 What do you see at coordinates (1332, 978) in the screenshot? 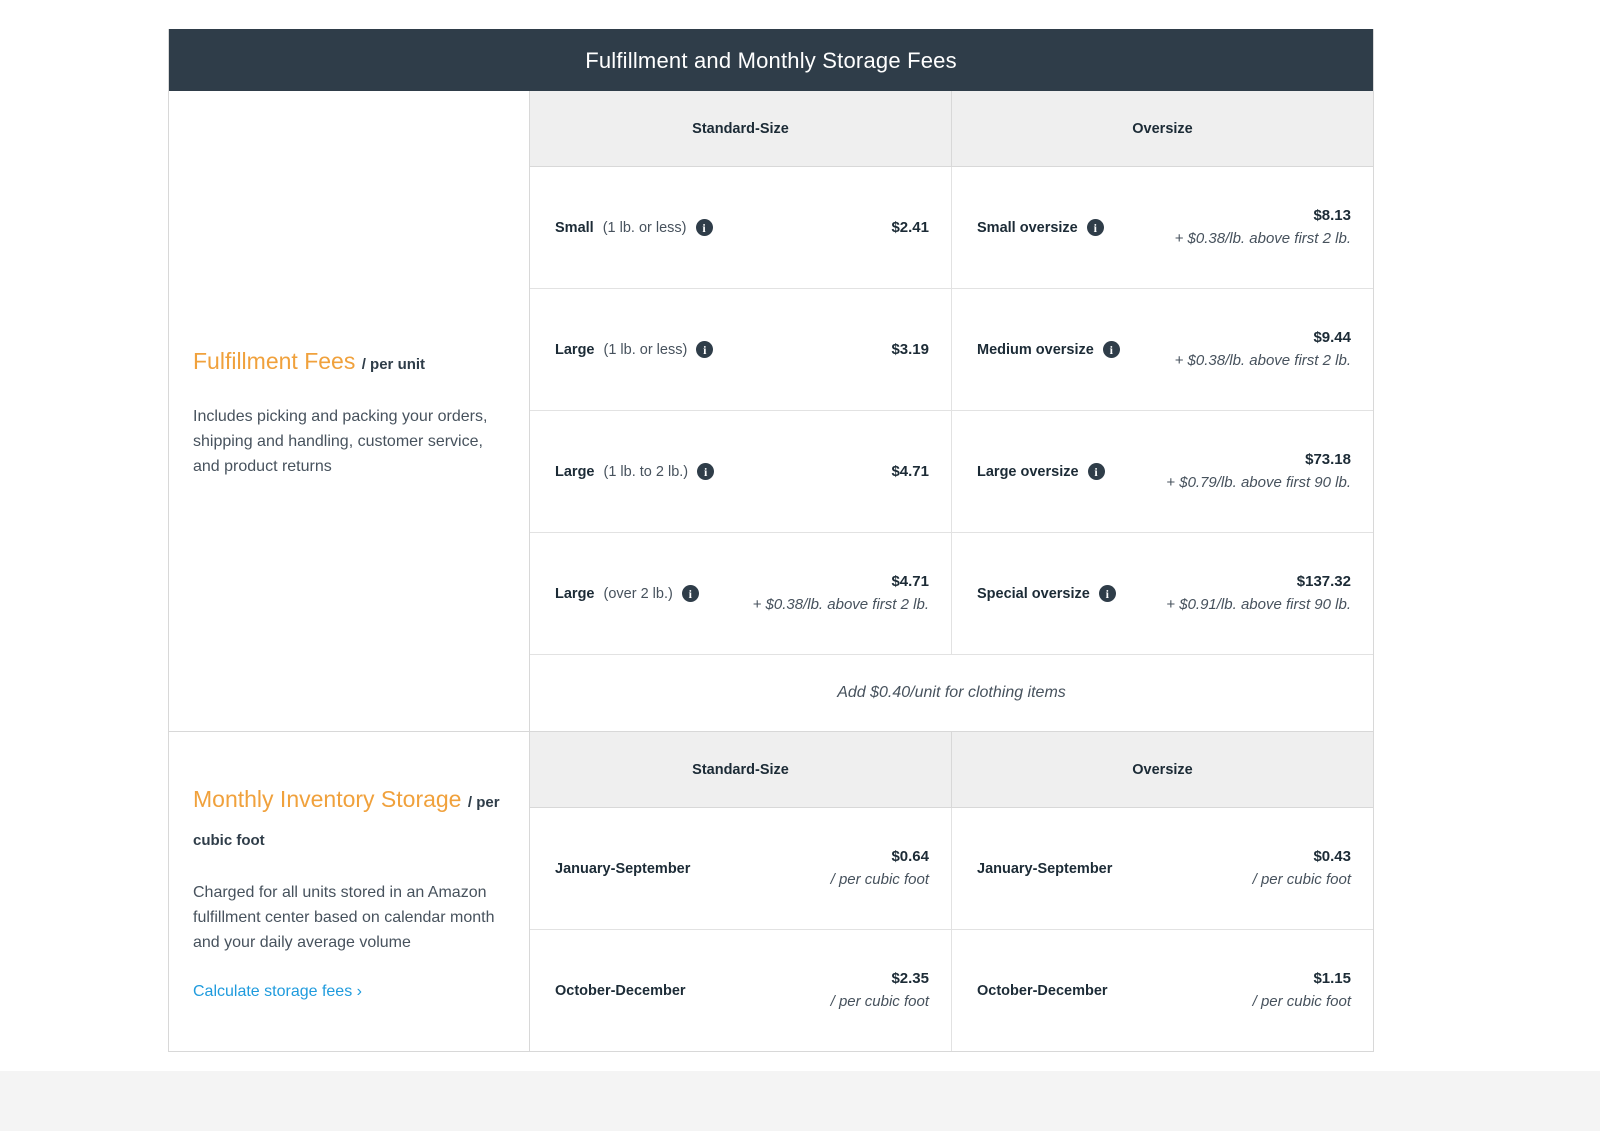
I see `storage-amount: $1.15` at bounding box center [1332, 978].